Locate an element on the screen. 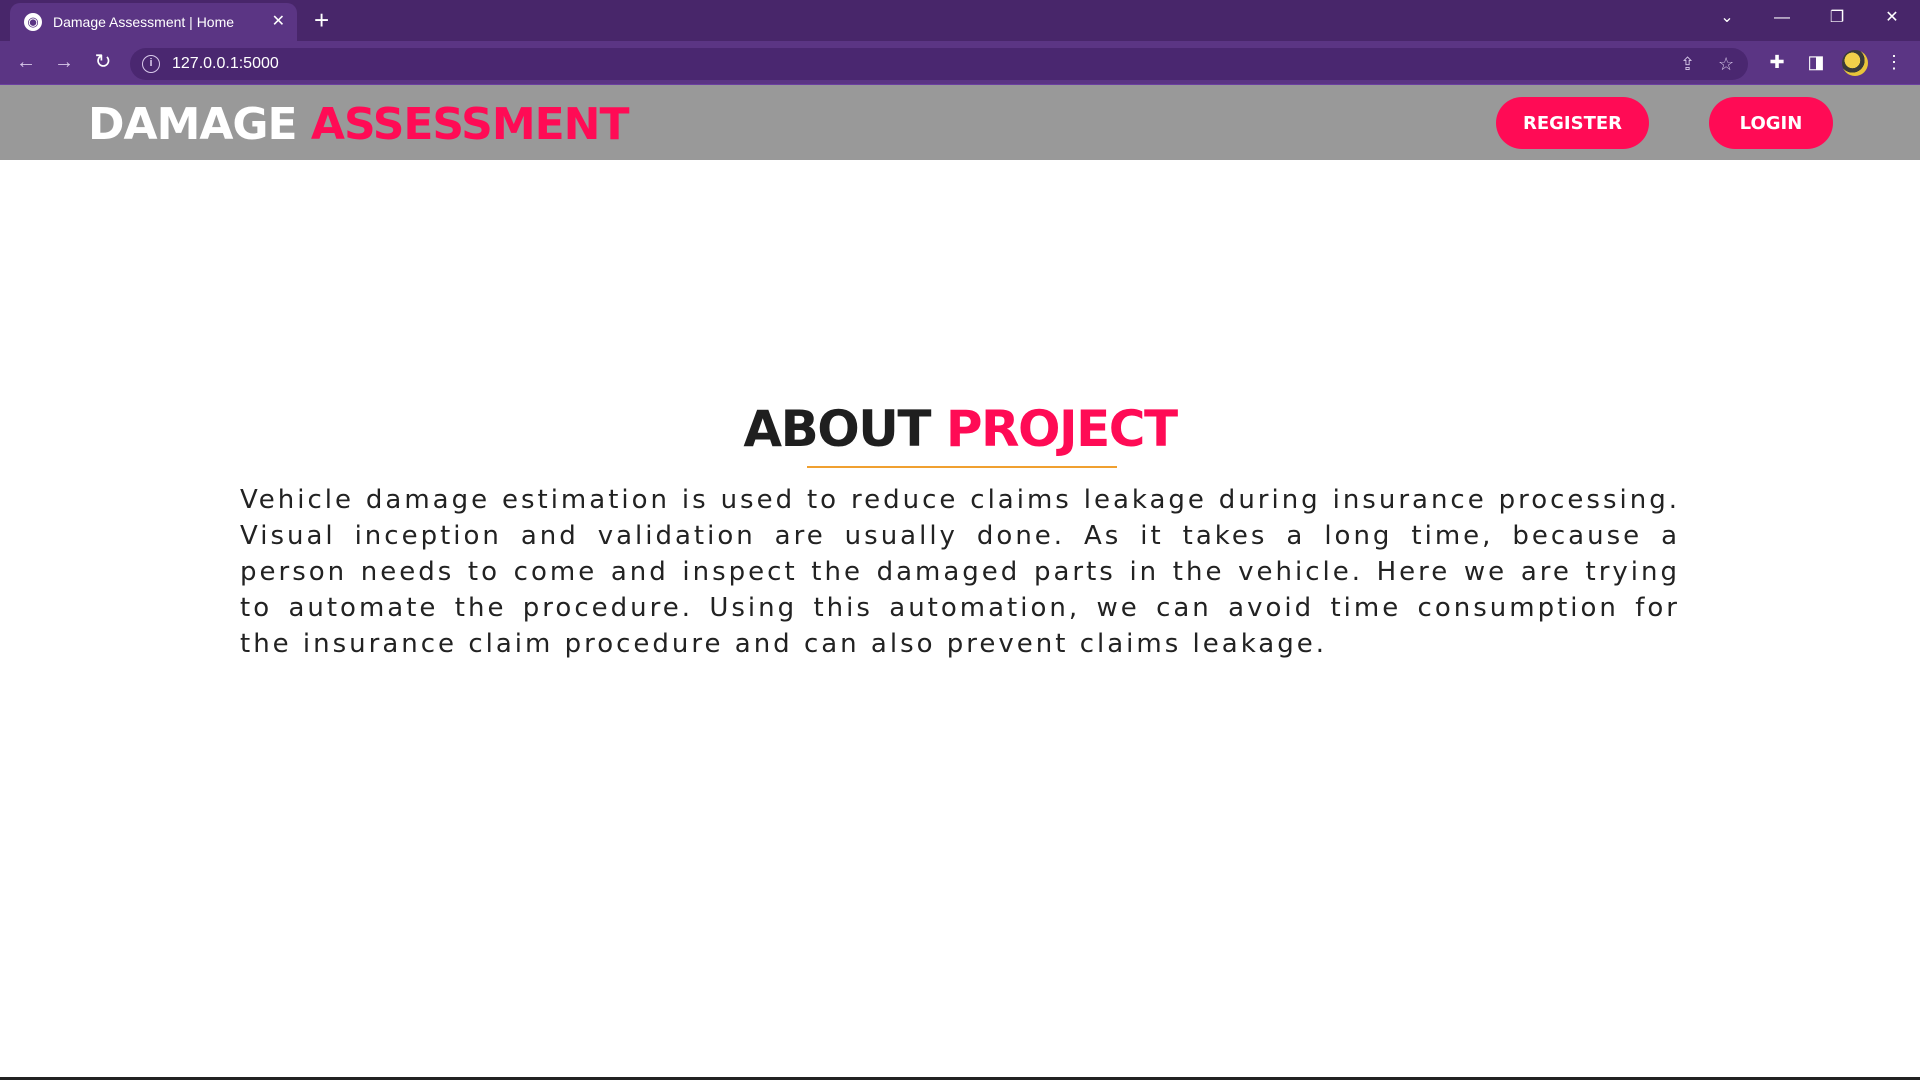  back-icon: ← is located at coordinates (26, 62).